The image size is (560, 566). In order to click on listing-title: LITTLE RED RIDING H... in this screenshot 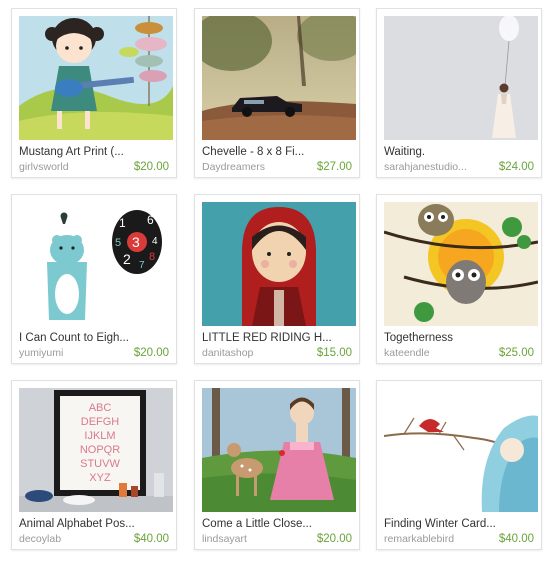, I will do `click(278, 338)`.